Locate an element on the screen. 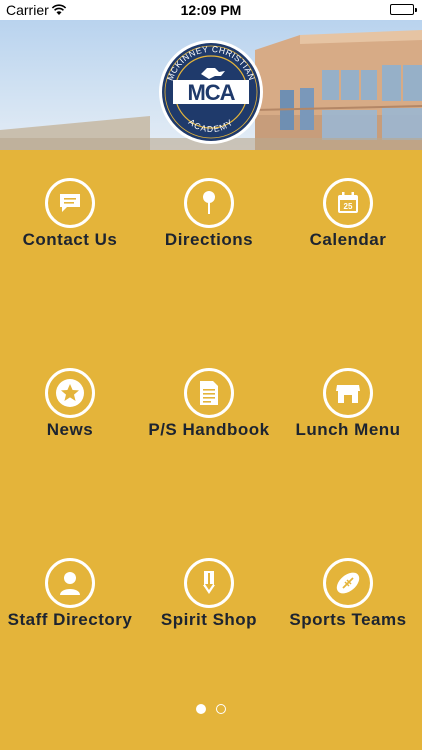 The width and height of the screenshot is (422, 750). menu-item-label: P/S Handbook is located at coordinates (209, 429).